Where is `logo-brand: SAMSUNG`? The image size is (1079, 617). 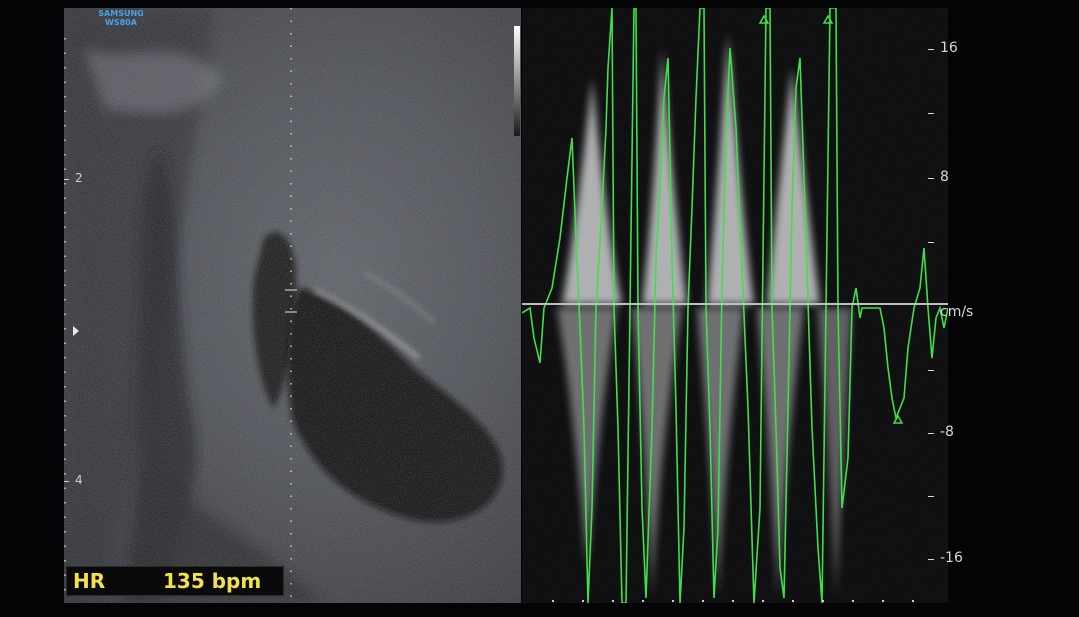 logo-brand: SAMSUNG is located at coordinates (121, 13).